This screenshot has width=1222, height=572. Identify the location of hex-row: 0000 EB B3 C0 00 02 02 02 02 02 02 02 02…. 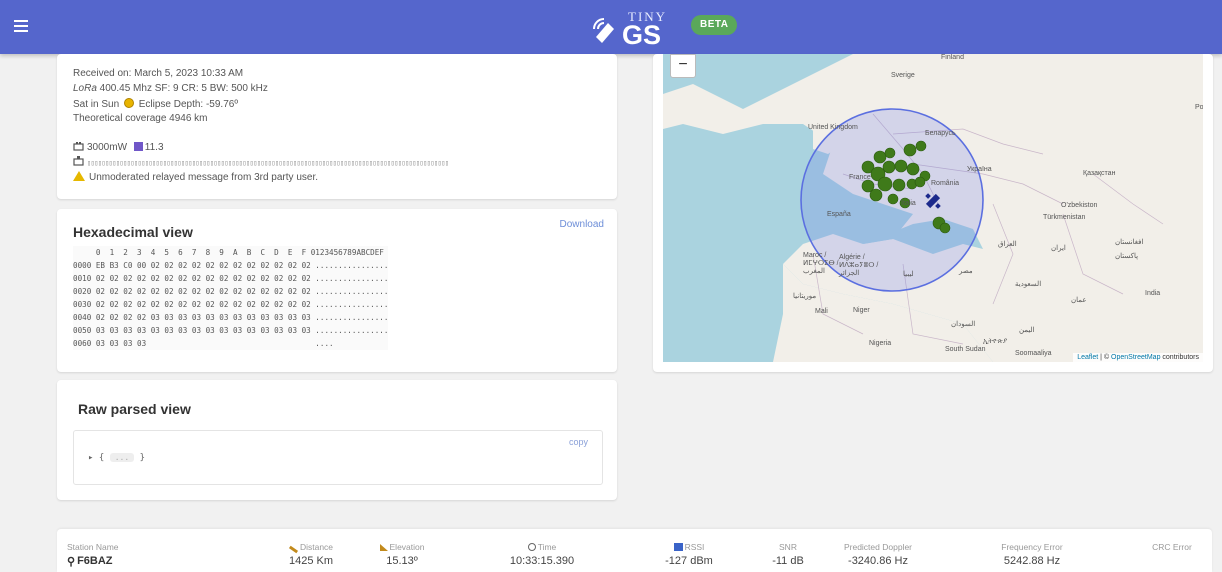
(231, 265).